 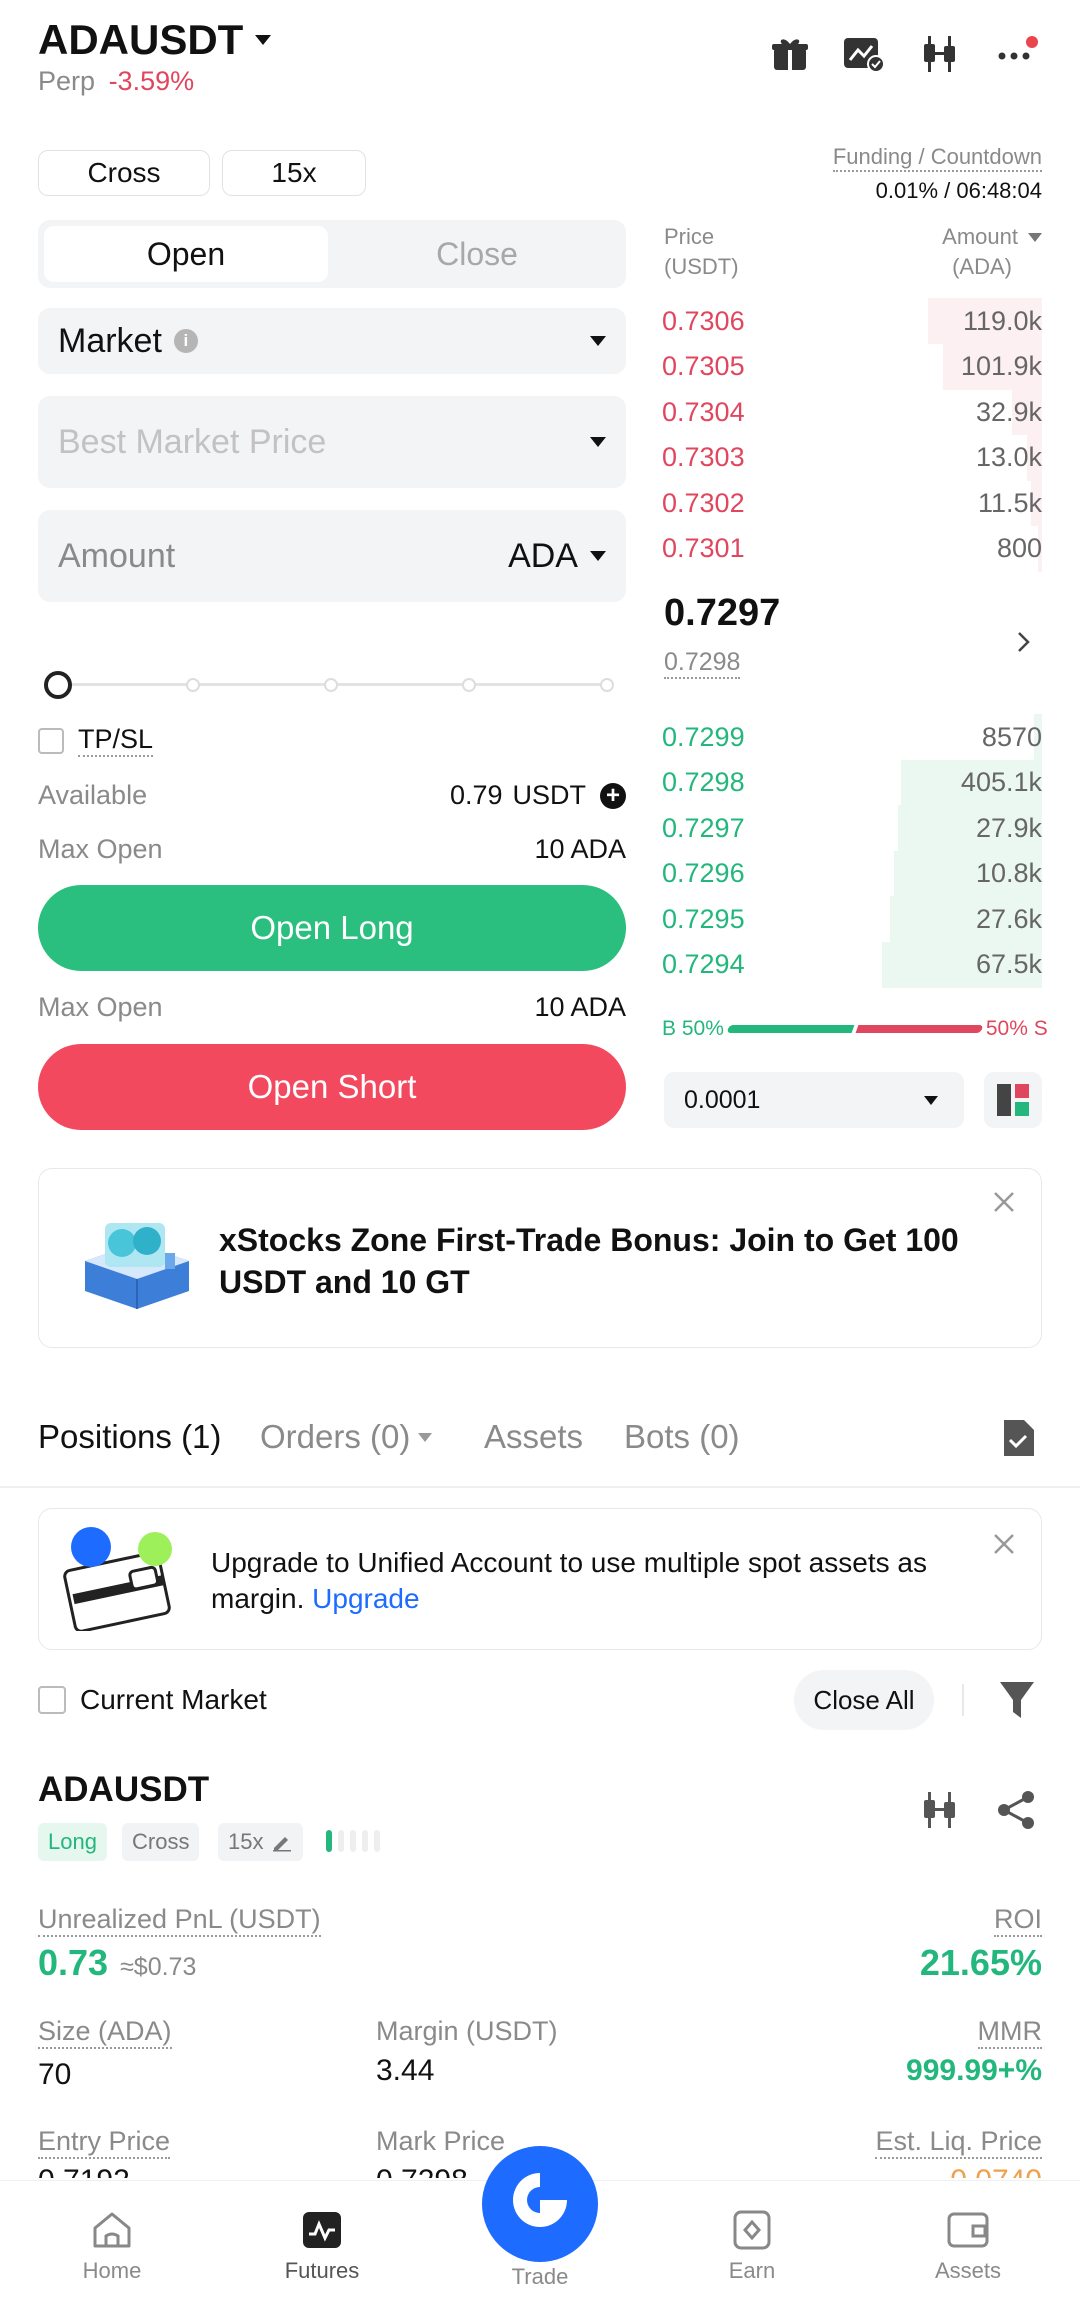 What do you see at coordinates (702, 663) in the screenshot?
I see `mark-price: 0.7298` at bounding box center [702, 663].